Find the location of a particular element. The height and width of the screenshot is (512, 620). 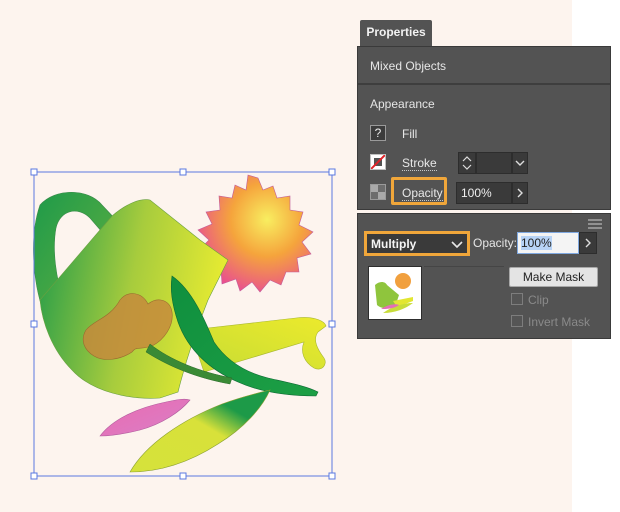

opacity-icon is located at coordinates (378, 192).